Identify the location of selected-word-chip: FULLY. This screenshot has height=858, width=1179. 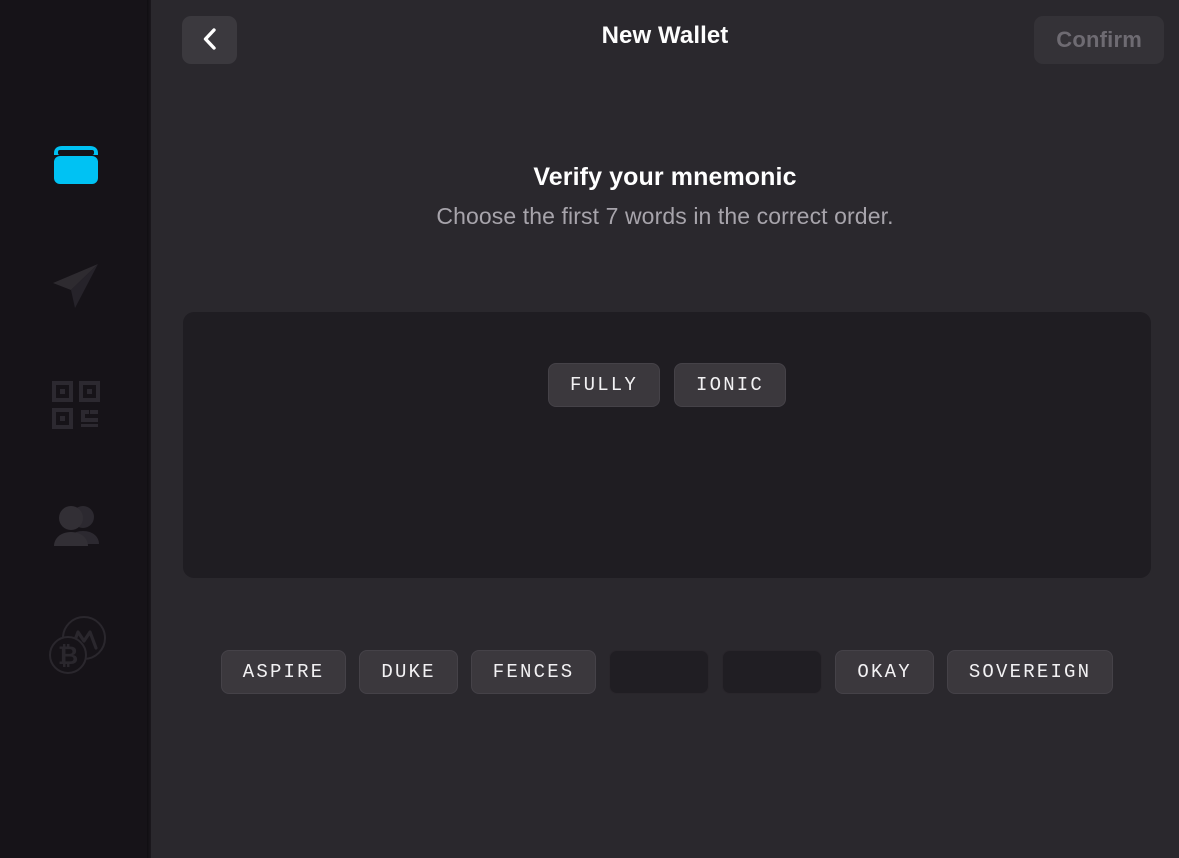
(603, 385).